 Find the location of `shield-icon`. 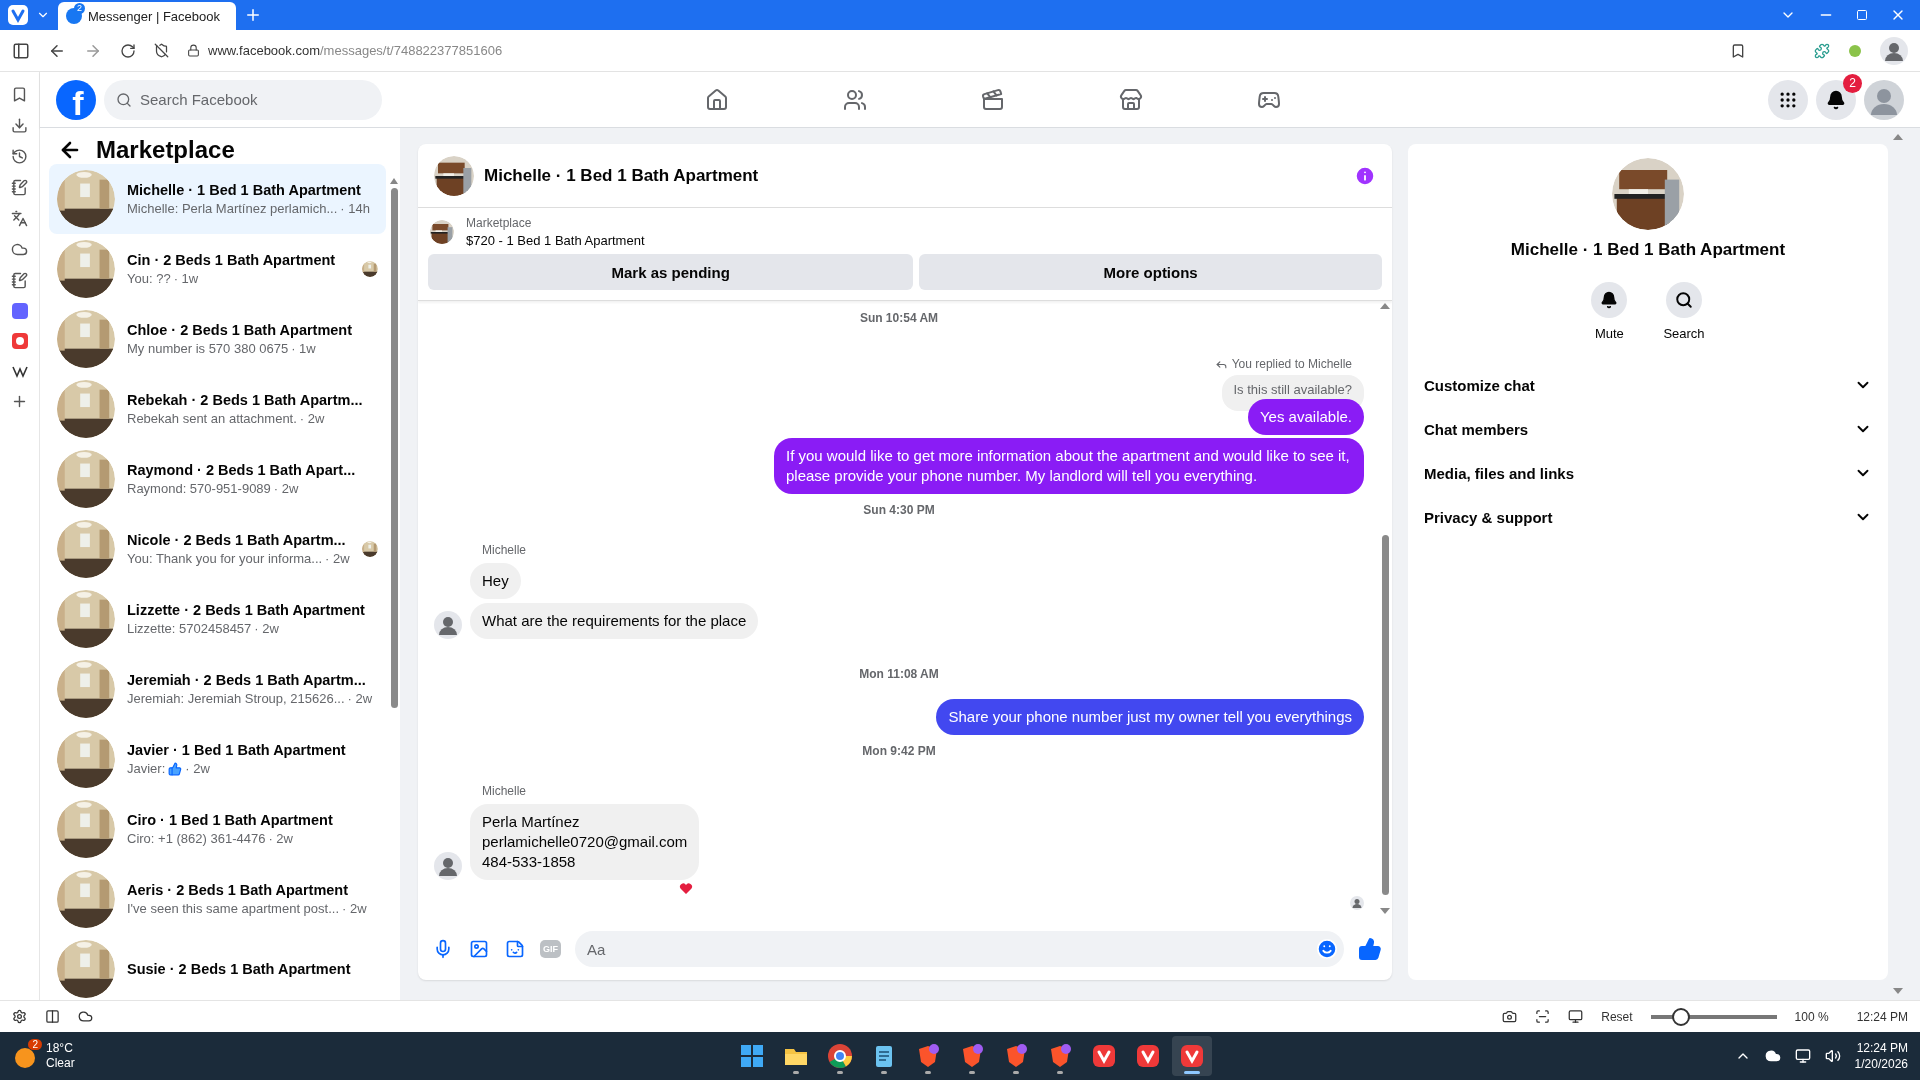

shield-icon is located at coordinates (161, 50).